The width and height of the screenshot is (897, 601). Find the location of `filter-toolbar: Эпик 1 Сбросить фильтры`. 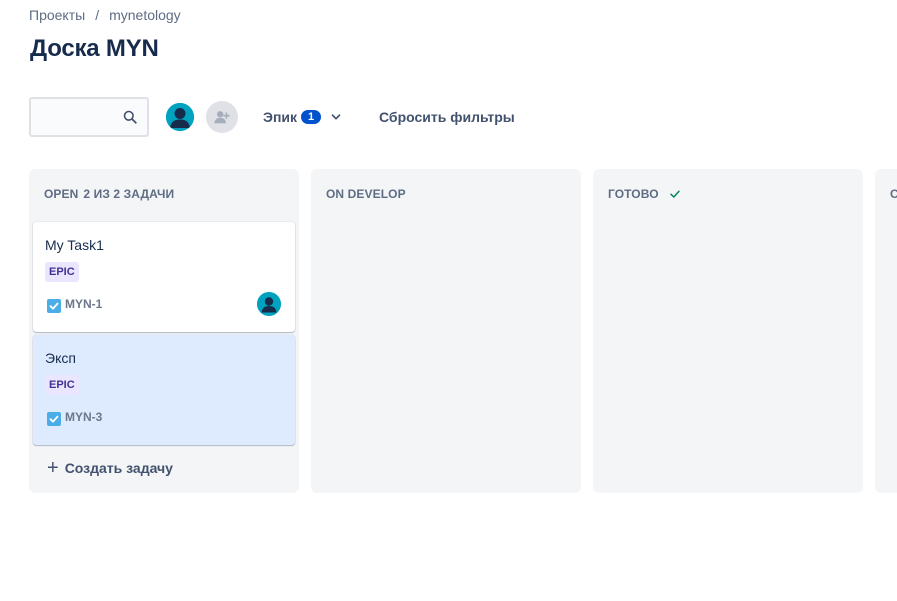

filter-toolbar: Эпик 1 Сбросить фильтры is located at coordinates (459, 117).